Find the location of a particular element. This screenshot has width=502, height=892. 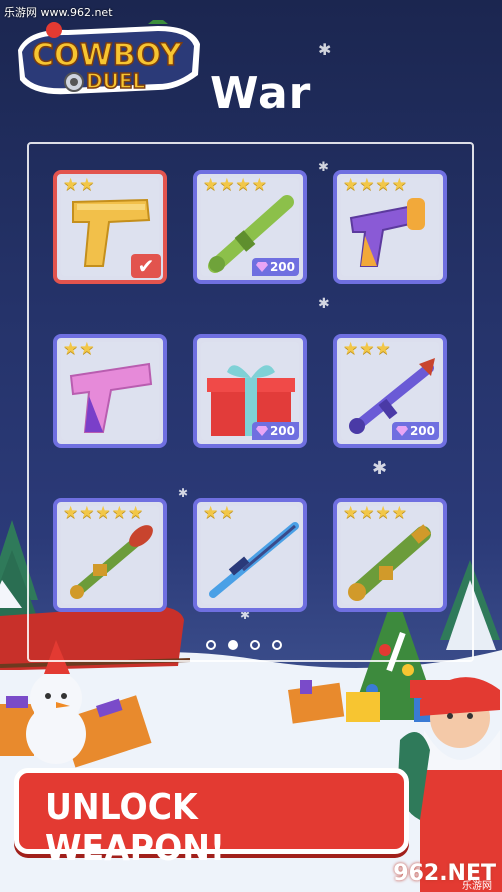

weapon-card: 200 is located at coordinates (250, 391).